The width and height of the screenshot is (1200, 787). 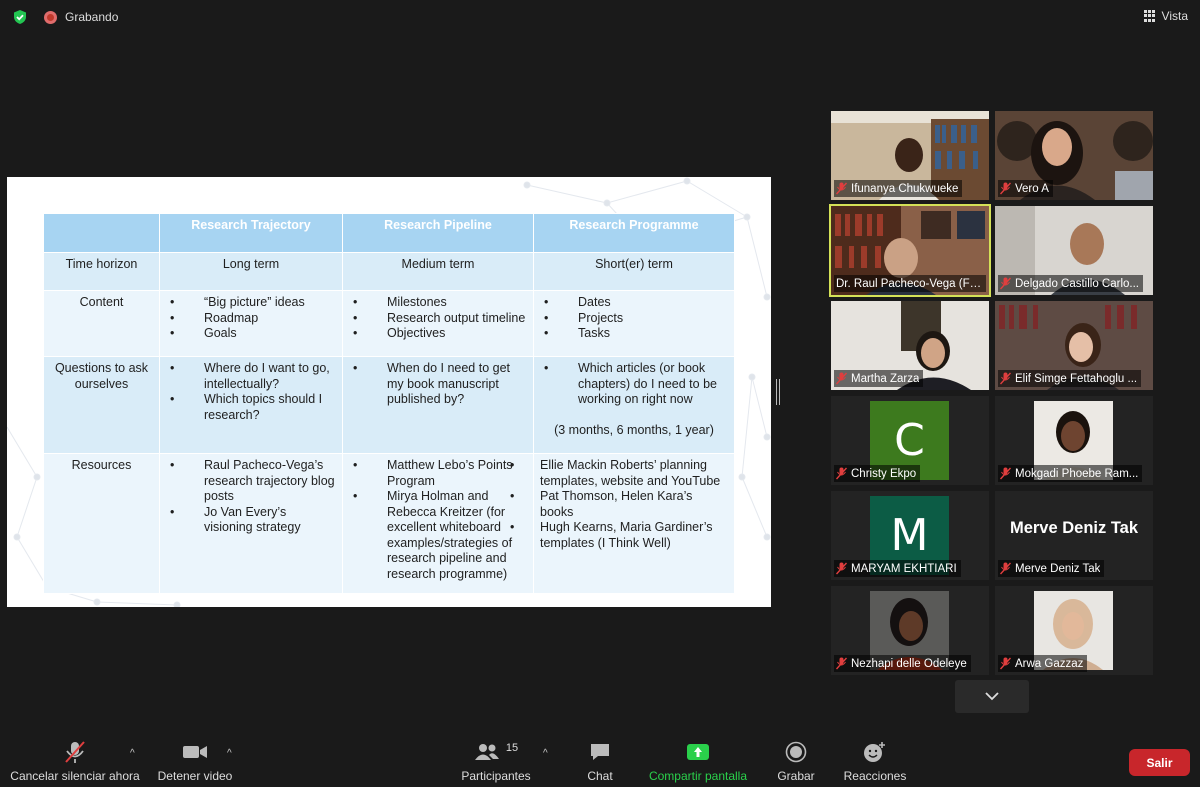 I want to click on panel-resize-handle, so click(x=778, y=392).